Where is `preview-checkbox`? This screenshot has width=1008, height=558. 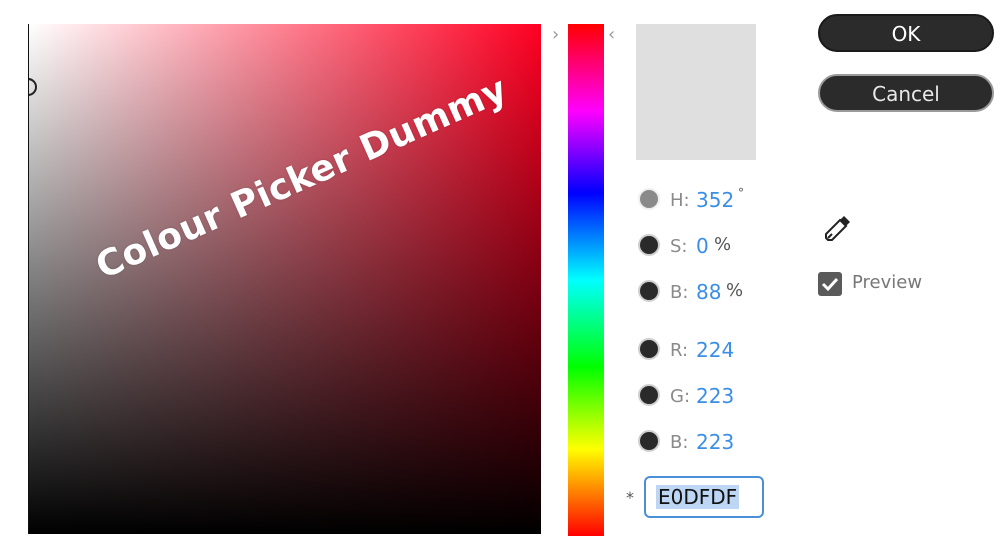 preview-checkbox is located at coordinates (830, 284).